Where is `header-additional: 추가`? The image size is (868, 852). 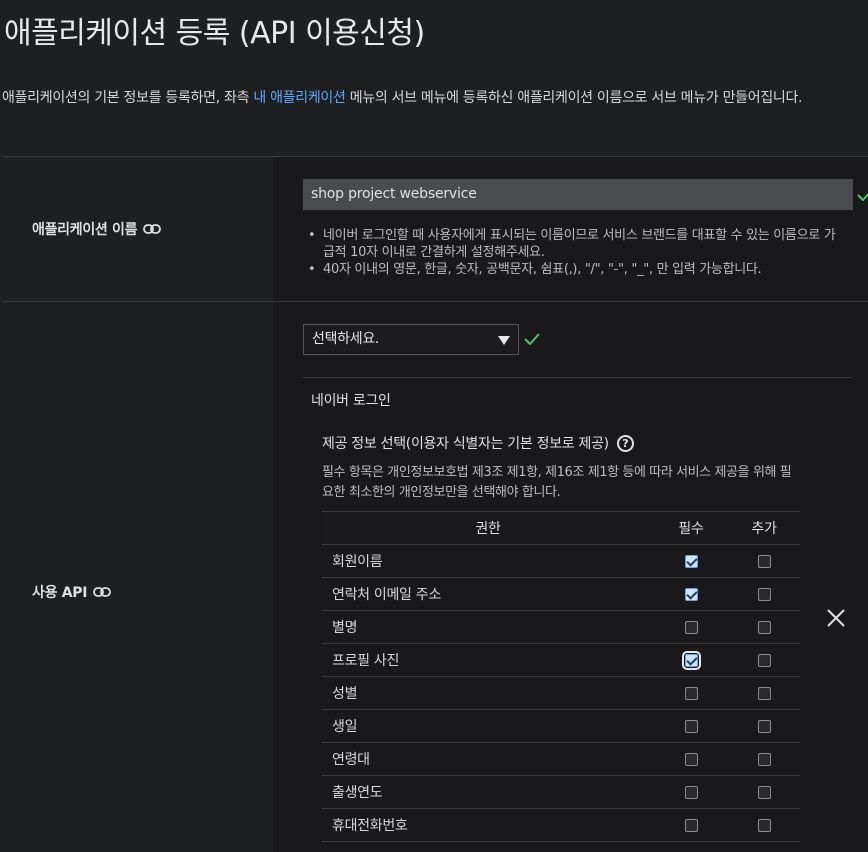
header-additional: 추가 is located at coordinates (764, 528).